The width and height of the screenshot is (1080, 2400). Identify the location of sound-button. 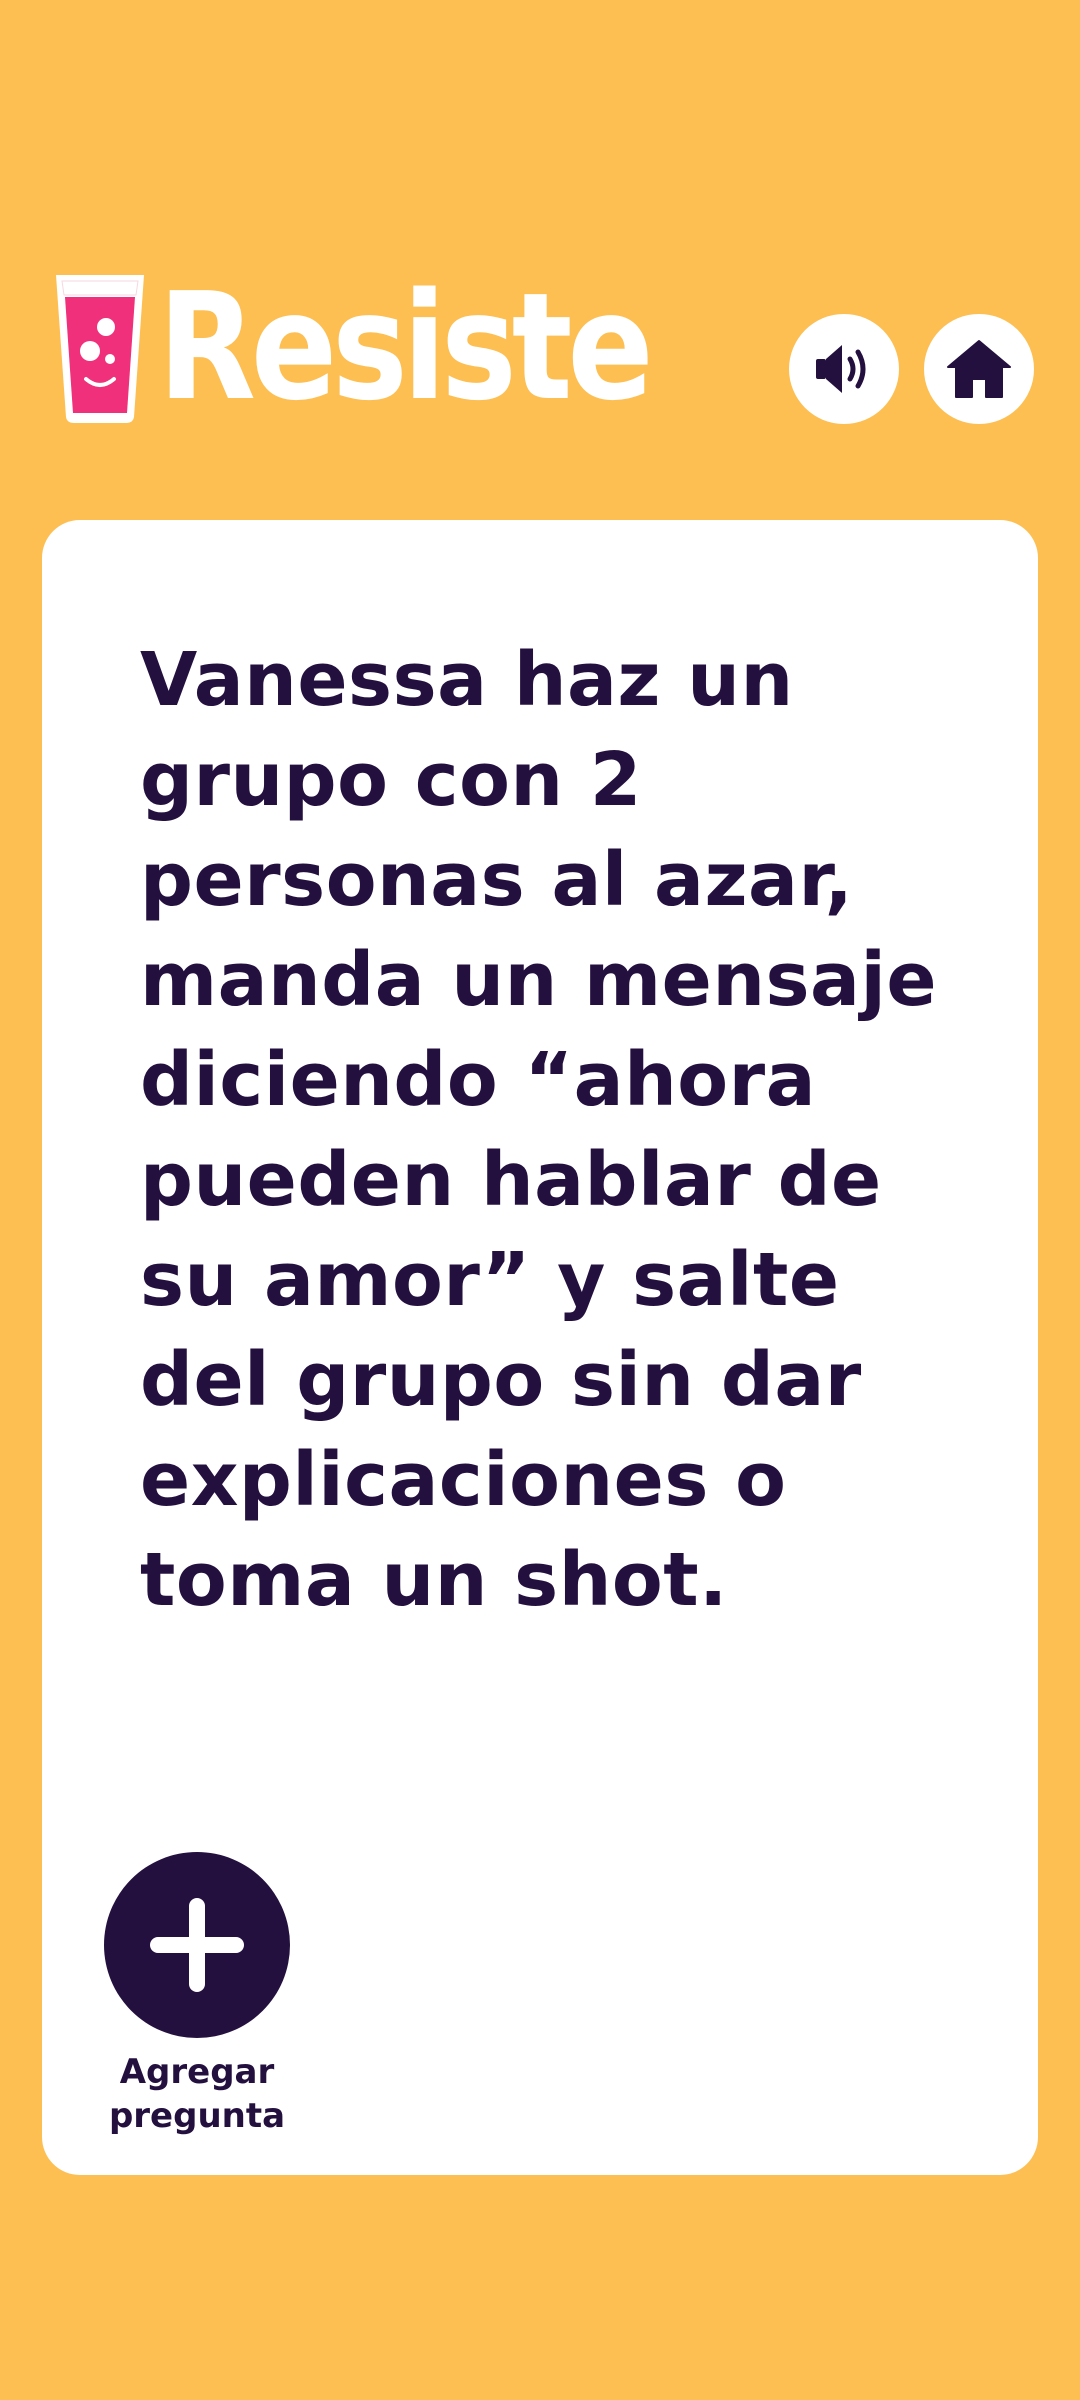
(844, 369).